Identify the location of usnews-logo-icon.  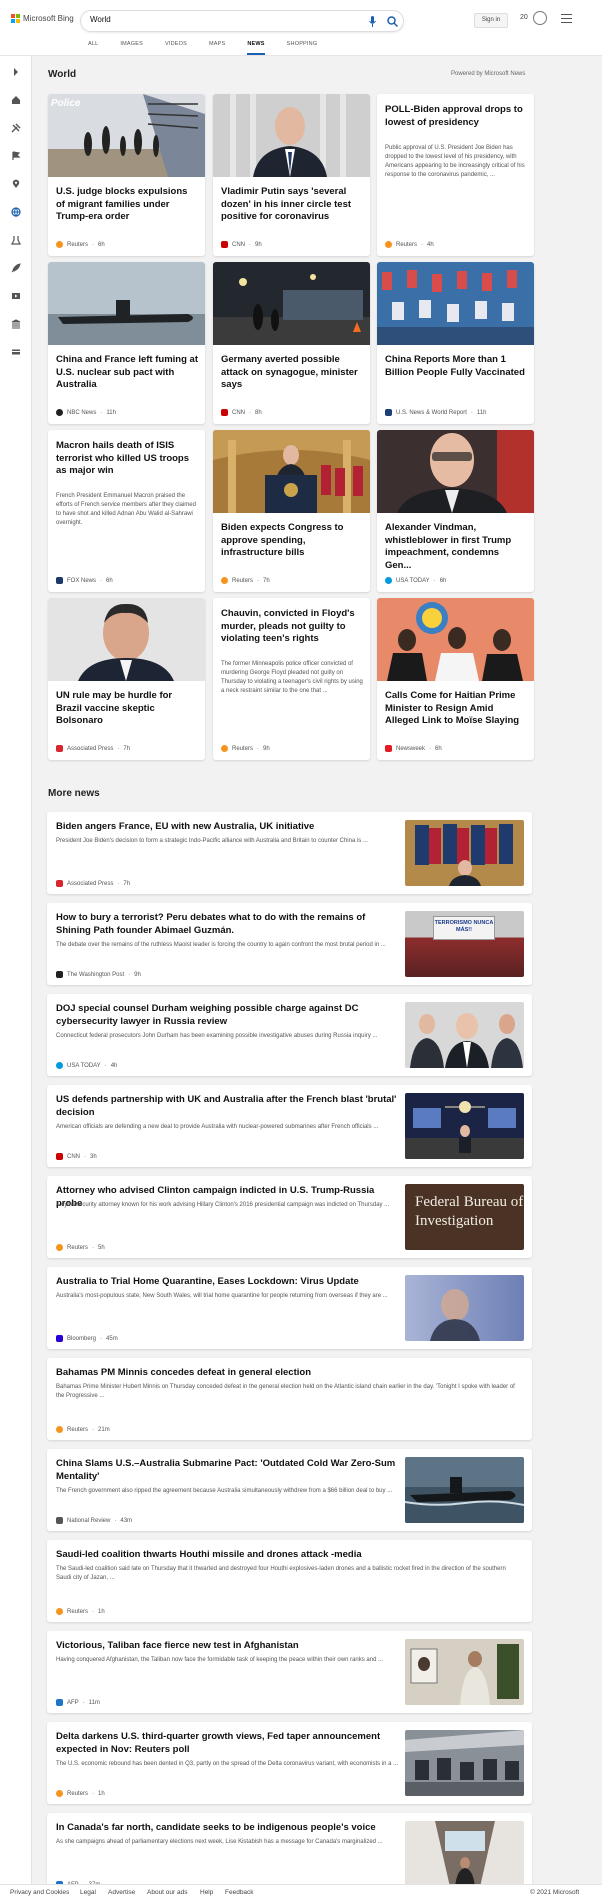
(388, 412).